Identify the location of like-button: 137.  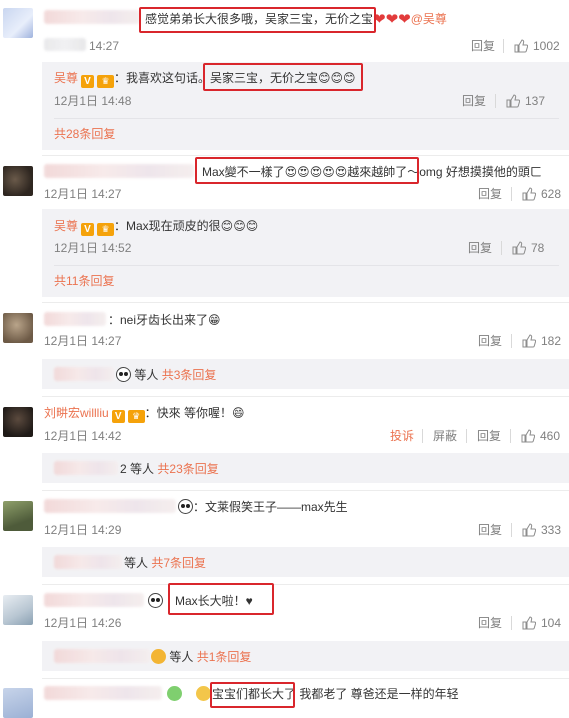
(525, 101).